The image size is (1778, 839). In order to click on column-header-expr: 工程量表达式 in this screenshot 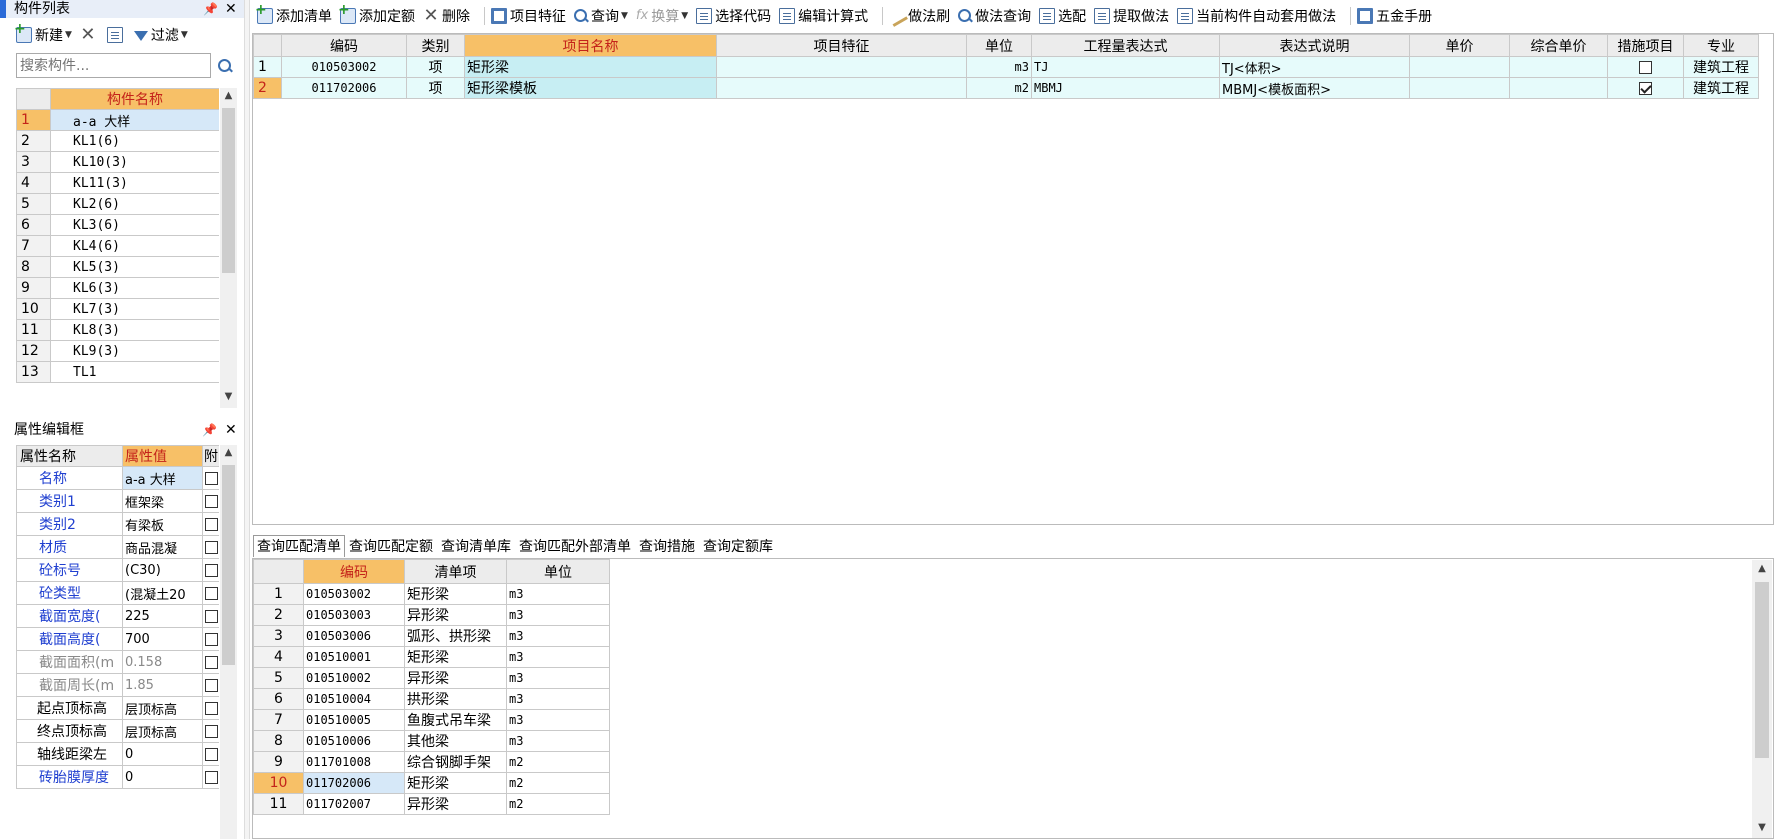, I will do `click(1125, 45)`.